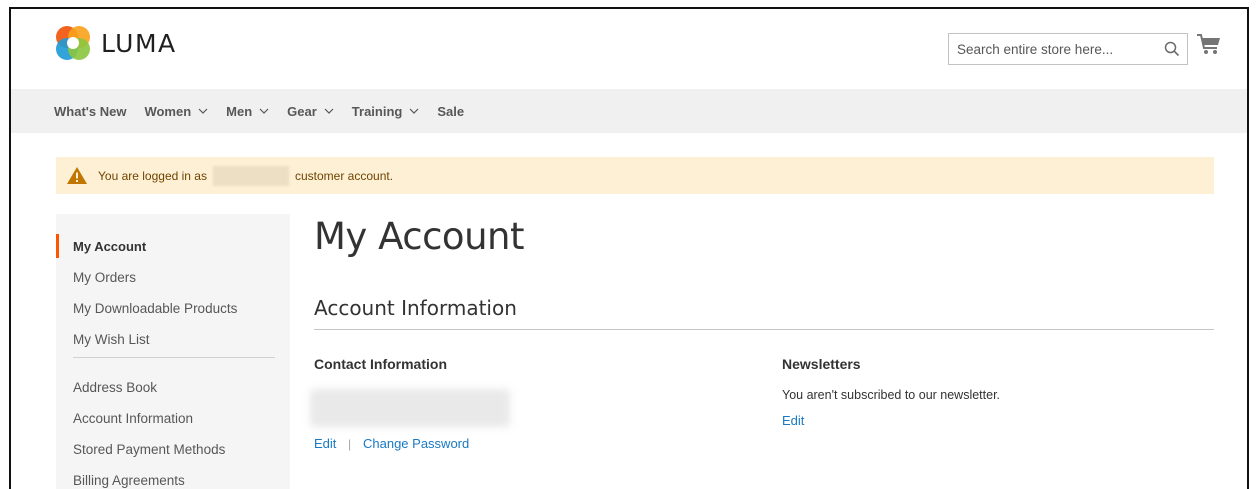 This screenshot has width=1257, height=489. I want to click on newsletters-title: Newsletters, so click(821, 364).